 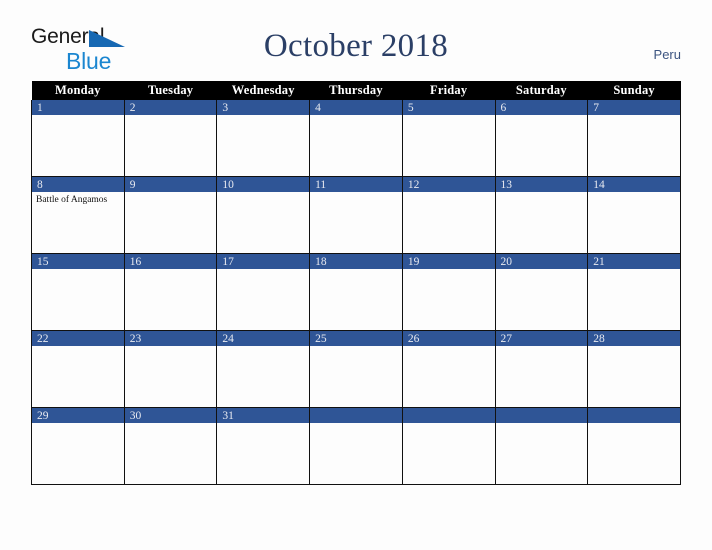 What do you see at coordinates (634, 292) in the screenshot?
I see `calendar-day-cell: 21` at bounding box center [634, 292].